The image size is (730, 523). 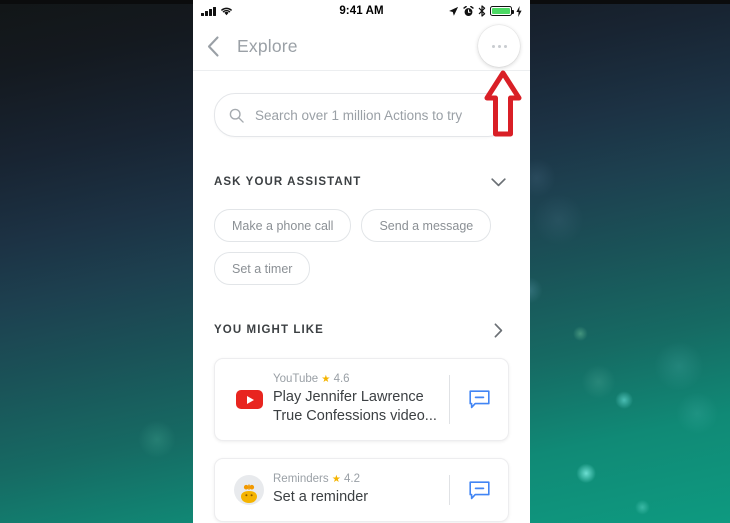 I want to click on section-expand-toggle-assistant, so click(x=498, y=182).